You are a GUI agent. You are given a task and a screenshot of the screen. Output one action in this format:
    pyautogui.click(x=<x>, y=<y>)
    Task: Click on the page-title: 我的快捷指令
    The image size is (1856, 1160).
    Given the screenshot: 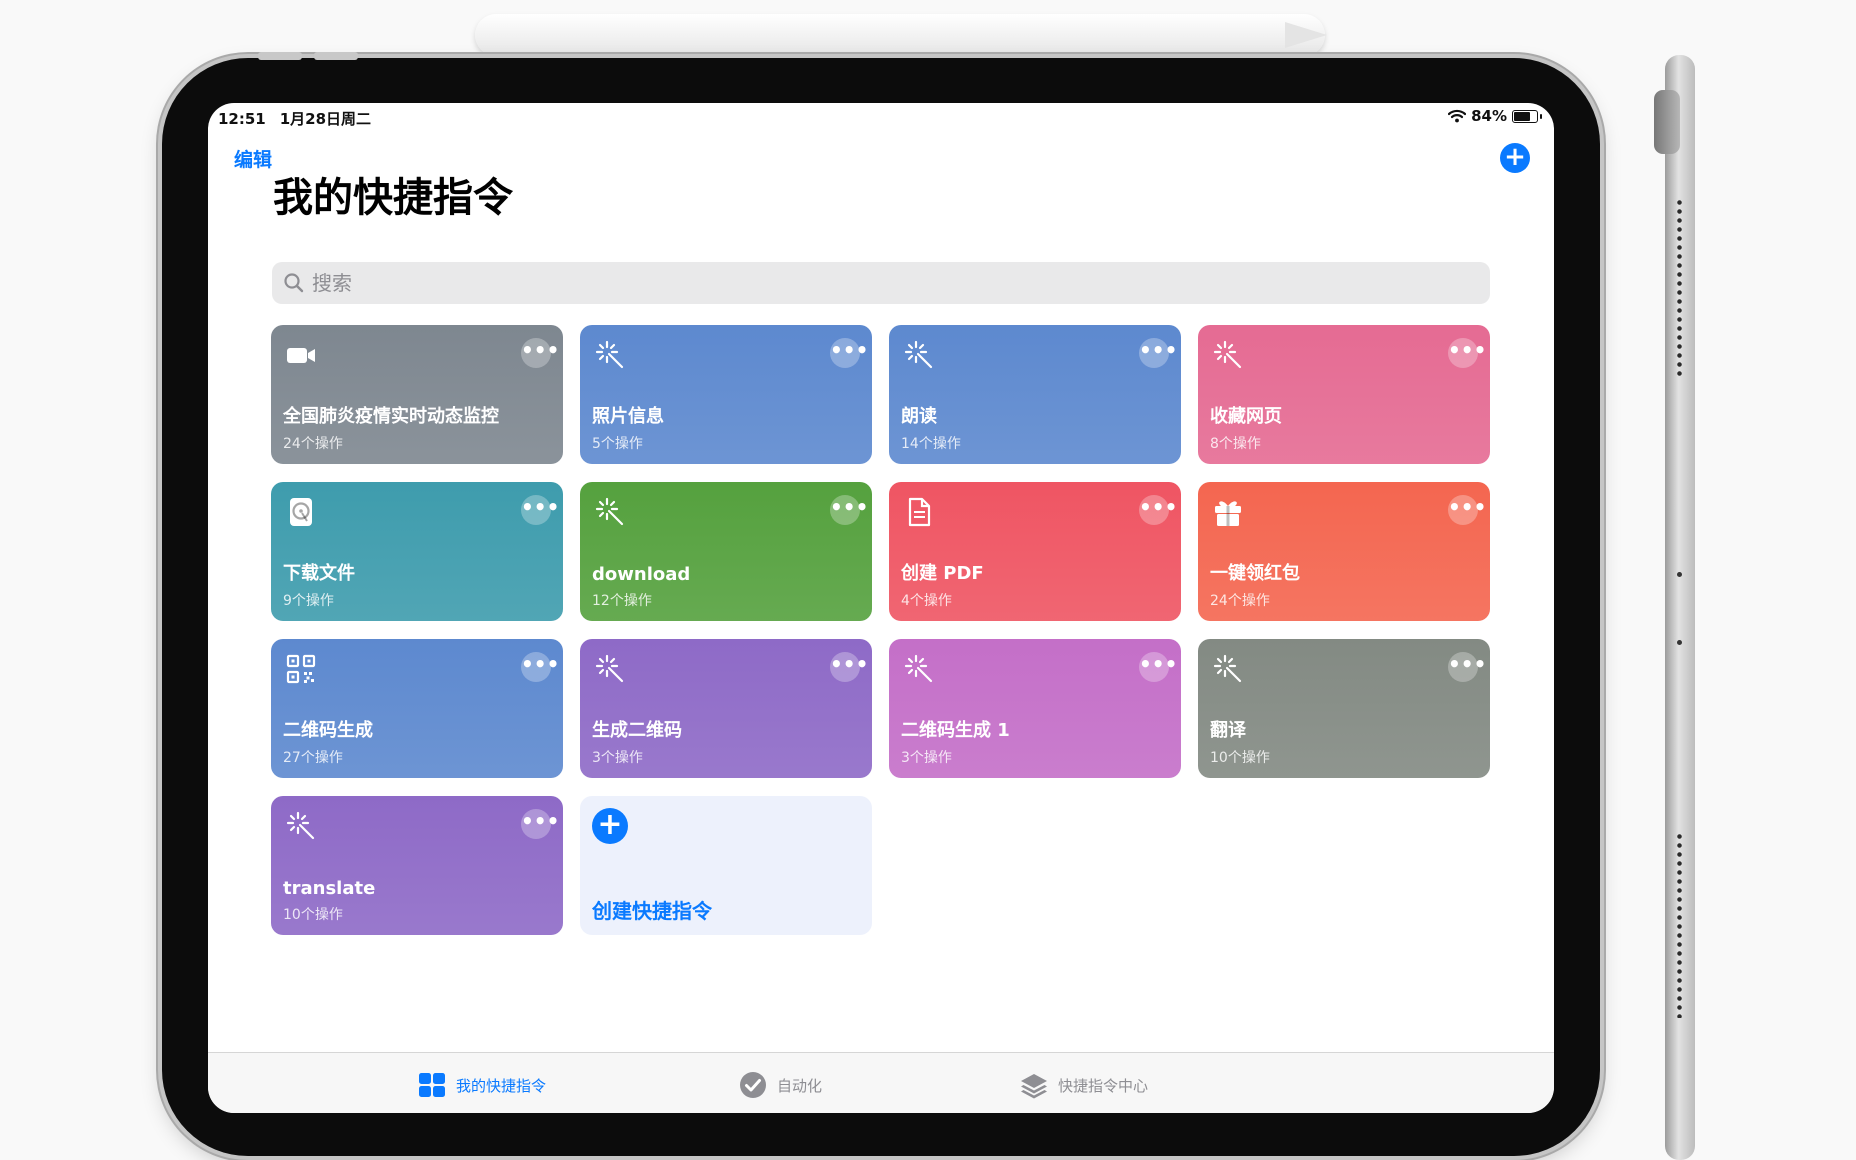 What is the action you would take?
    pyautogui.click(x=393, y=198)
    